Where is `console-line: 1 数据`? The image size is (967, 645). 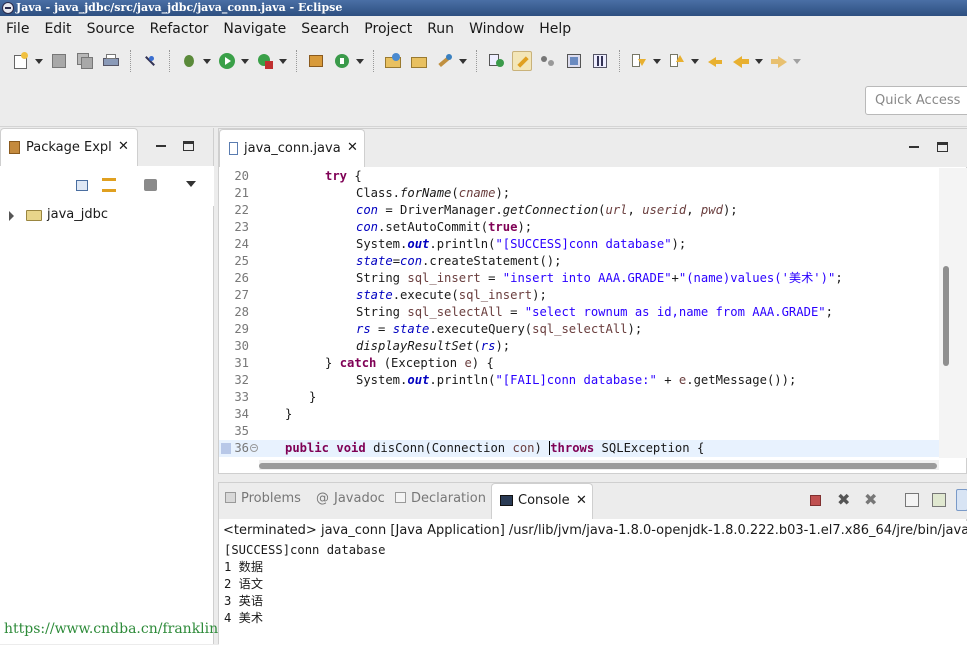
console-line: 1 数据 is located at coordinates (244, 567).